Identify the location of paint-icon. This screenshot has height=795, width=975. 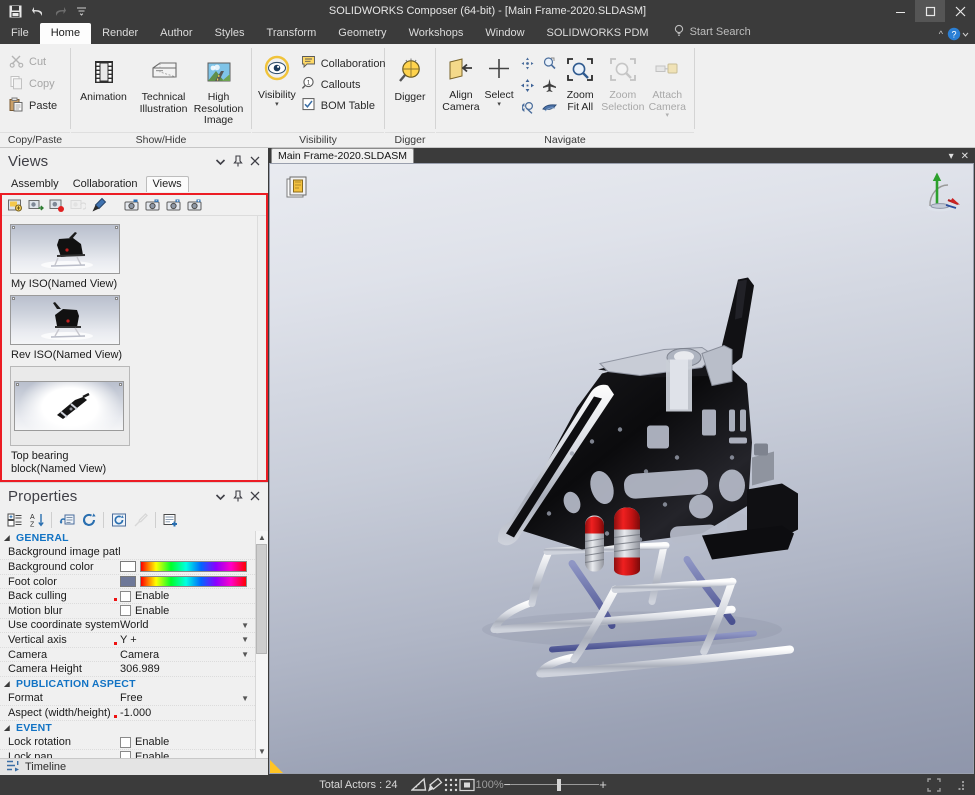
(435, 785).